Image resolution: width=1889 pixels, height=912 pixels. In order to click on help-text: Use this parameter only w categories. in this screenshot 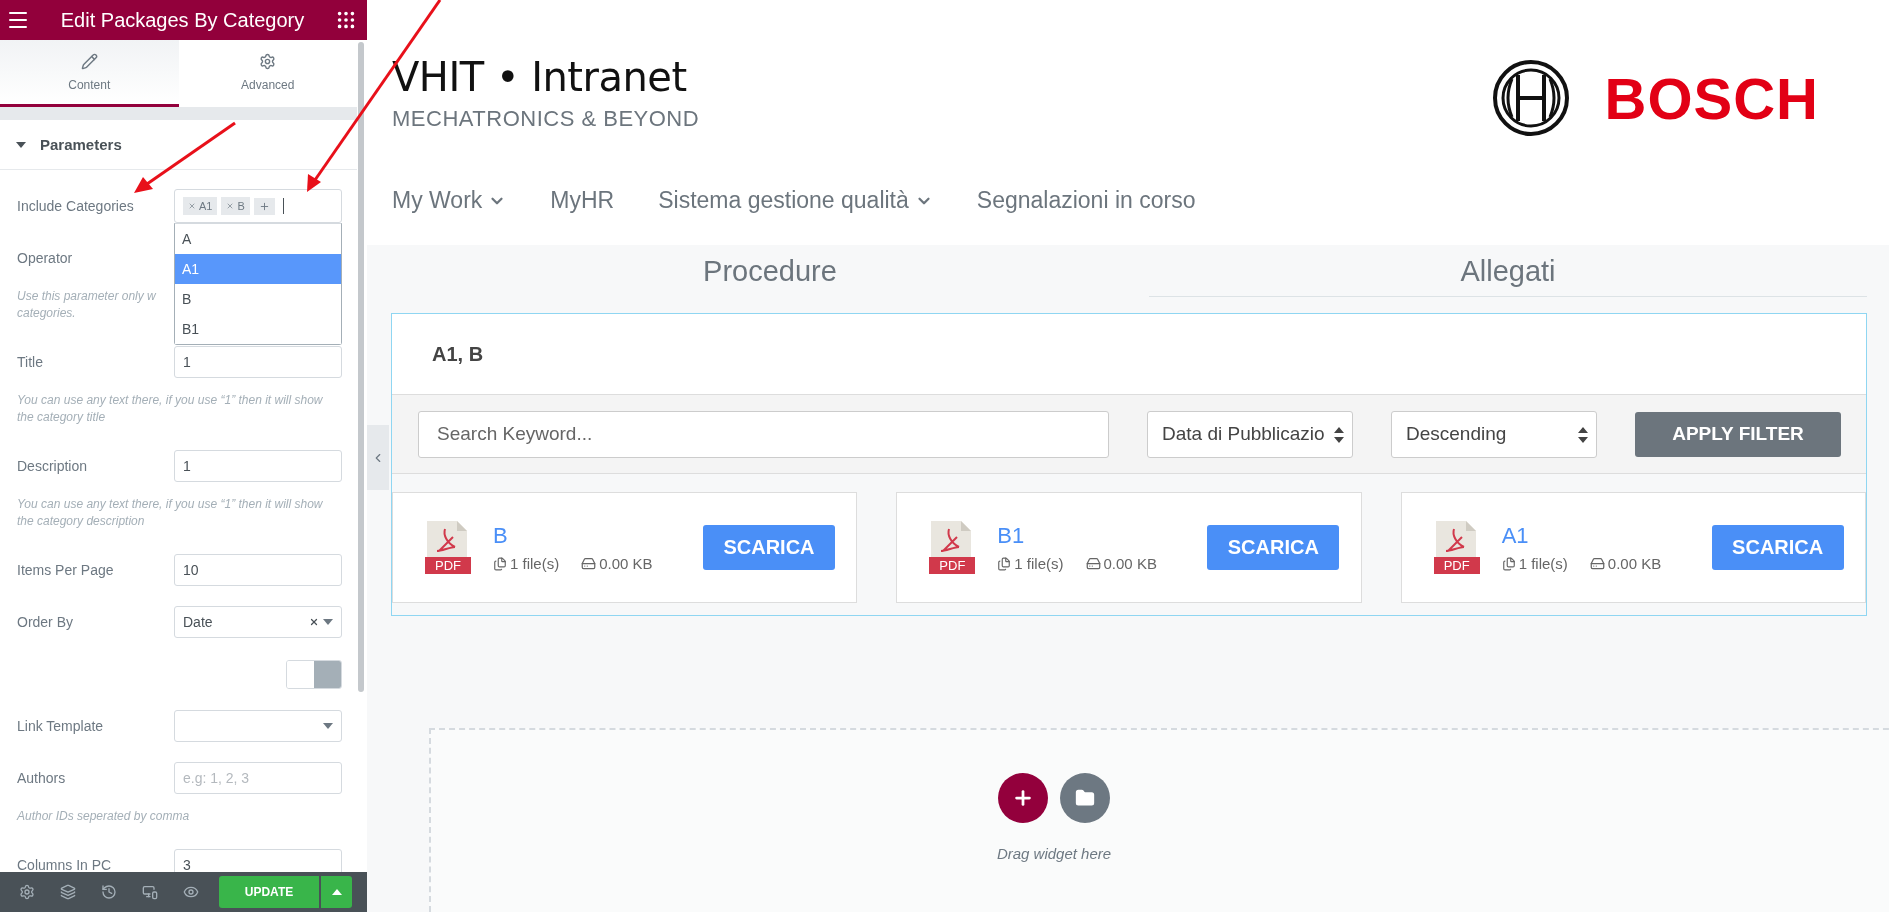, I will do `click(86, 305)`.